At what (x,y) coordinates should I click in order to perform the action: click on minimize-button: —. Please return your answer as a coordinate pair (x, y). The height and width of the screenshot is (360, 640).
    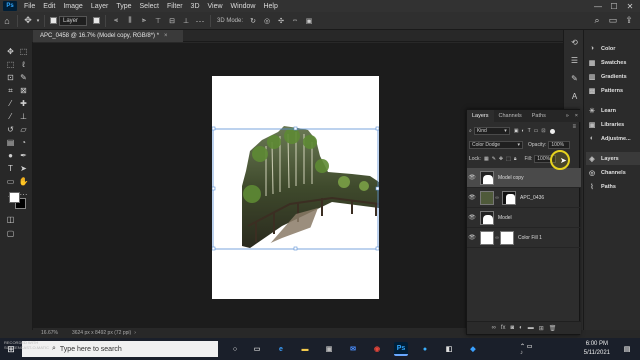
    Looking at the image, I should click on (598, 6).